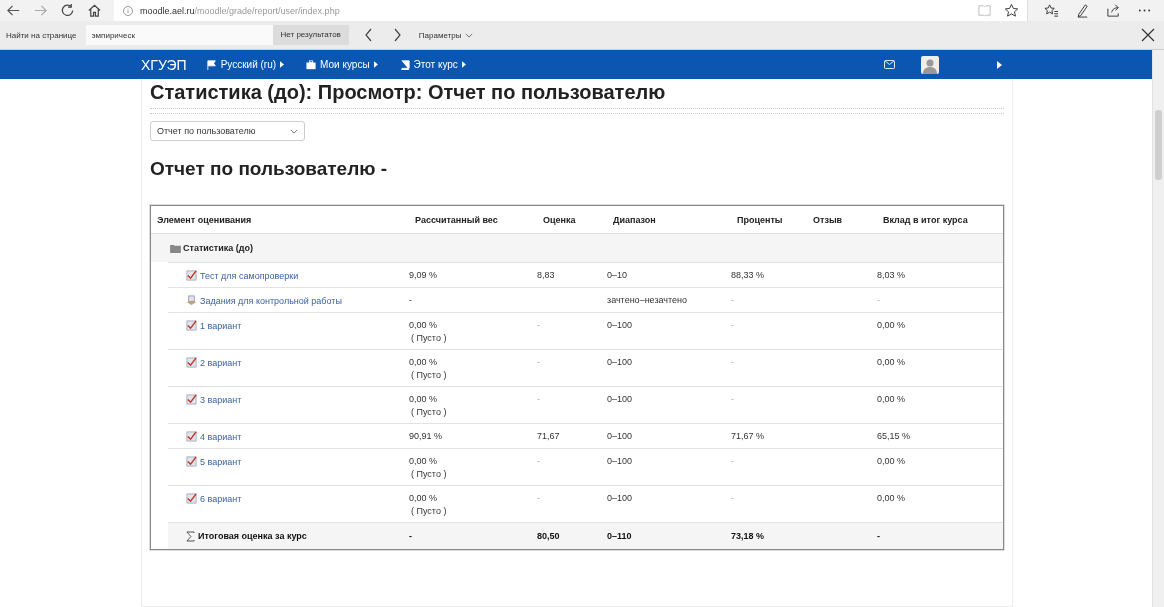  What do you see at coordinates (926, 219) in the screenshot?
I see `column-header: Вклад в итог курса` at bounding box center [926, 219].